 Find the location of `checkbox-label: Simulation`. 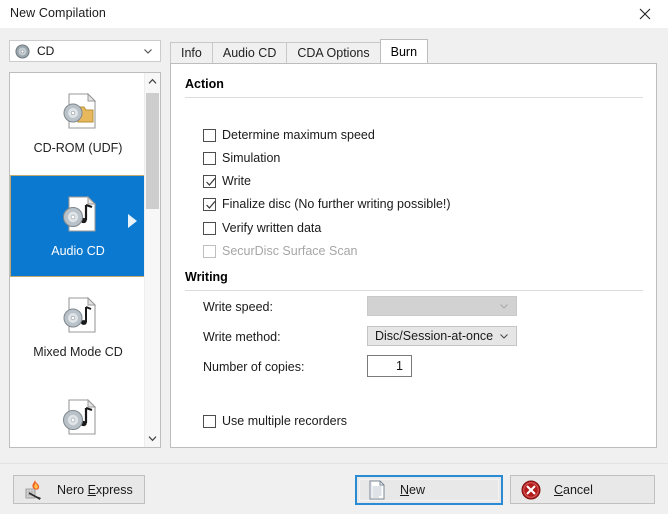

checkbox-label: Simulation is located at coordinates (251, 158).